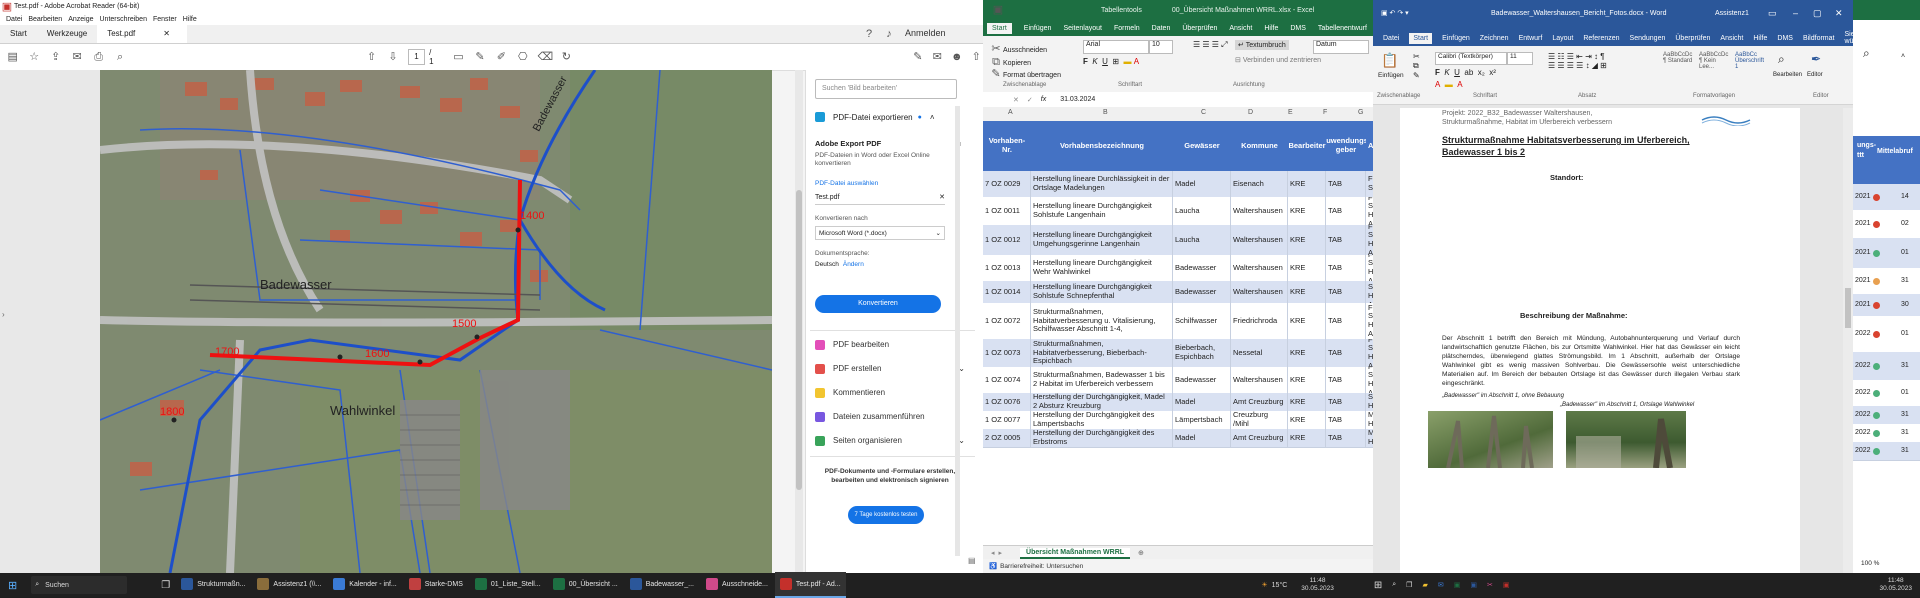  I want to click on header-kommune: Kommune, so click(1259, 146).